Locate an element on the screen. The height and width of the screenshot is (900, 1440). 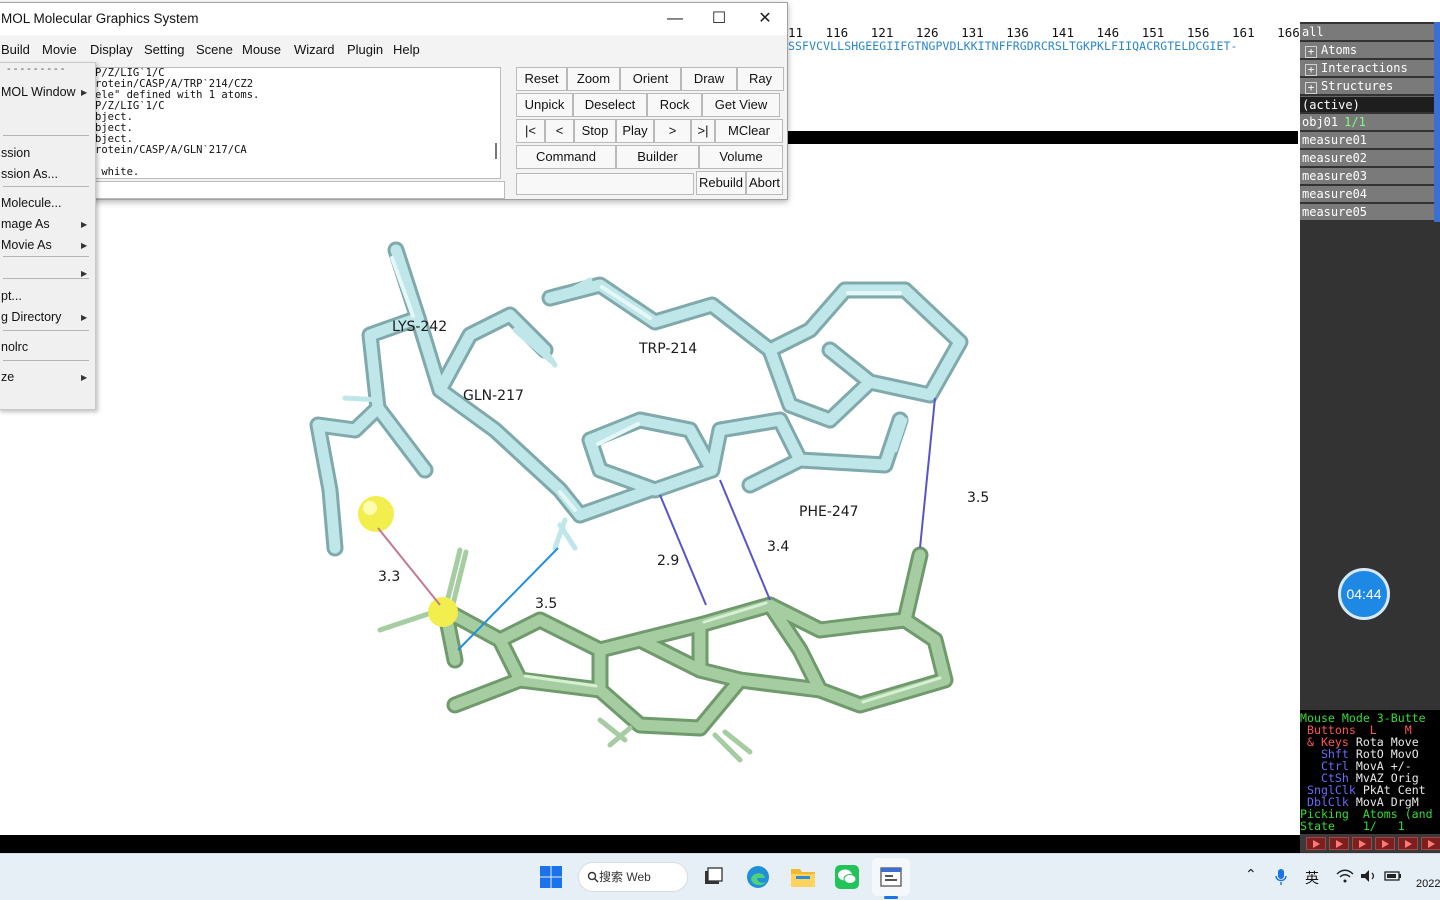
button-command: Command is located at coordinates (566, 157).